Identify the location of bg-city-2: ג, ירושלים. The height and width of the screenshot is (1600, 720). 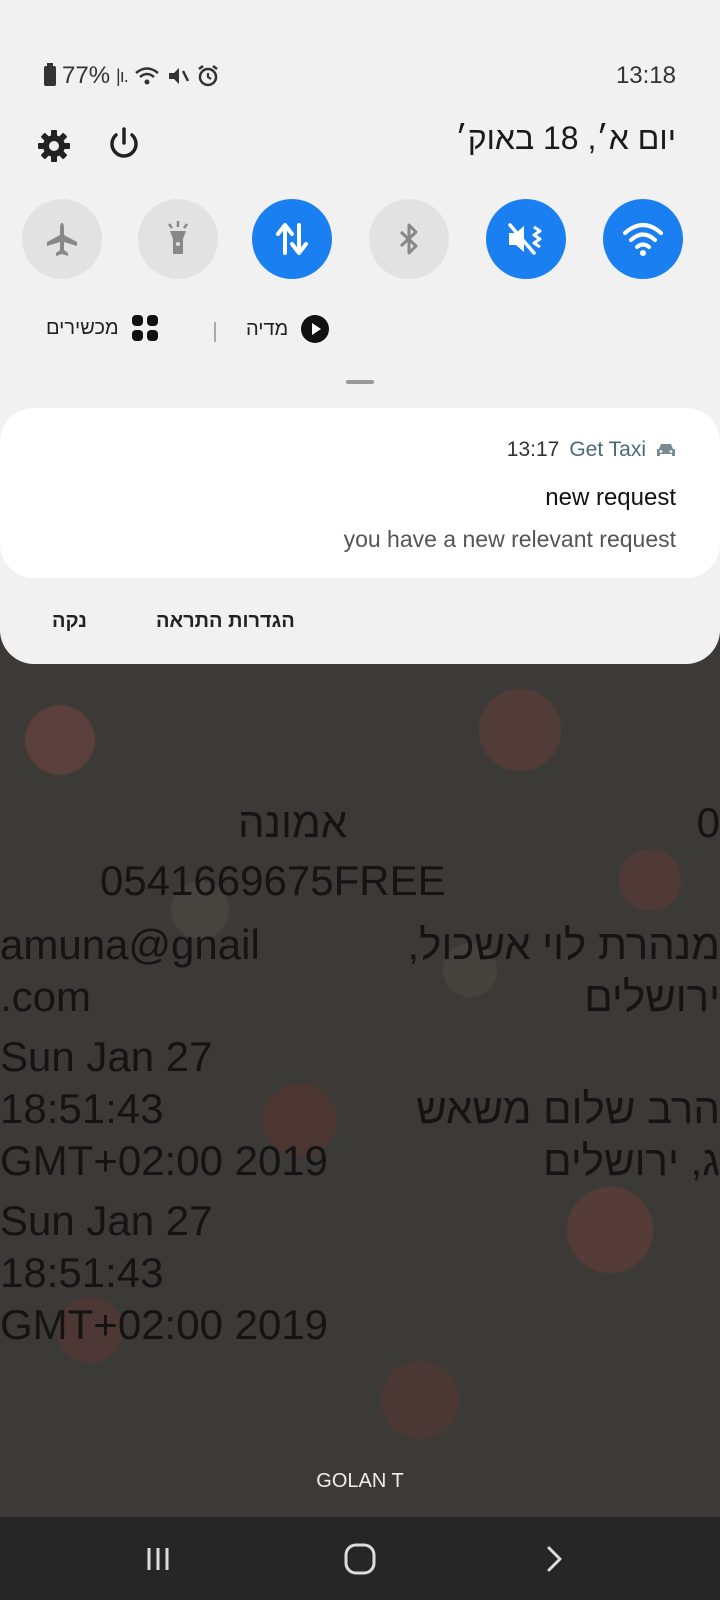
(631, 1160).